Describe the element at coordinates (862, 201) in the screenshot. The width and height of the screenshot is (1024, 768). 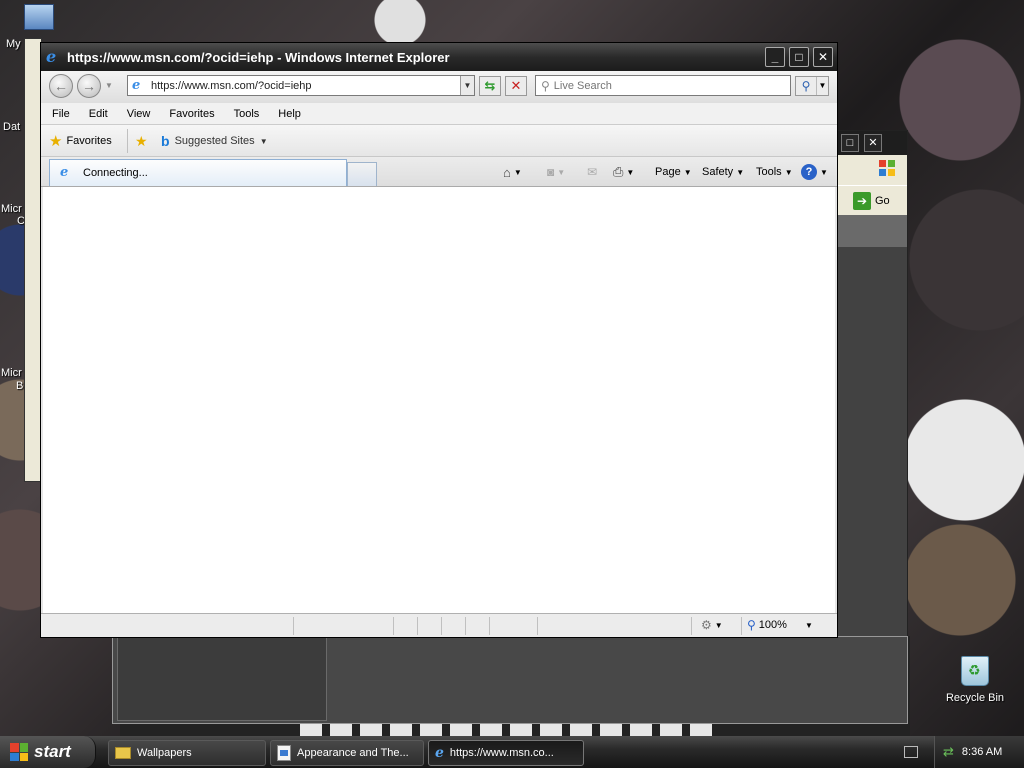
I see `go-arrow-icon: ➔` at that location.